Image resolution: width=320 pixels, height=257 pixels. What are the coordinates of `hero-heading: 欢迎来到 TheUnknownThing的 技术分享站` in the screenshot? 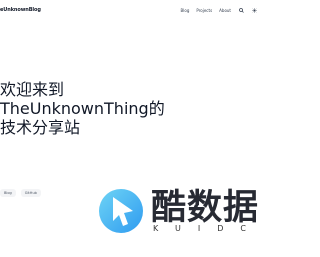 It's located at (82, 108).